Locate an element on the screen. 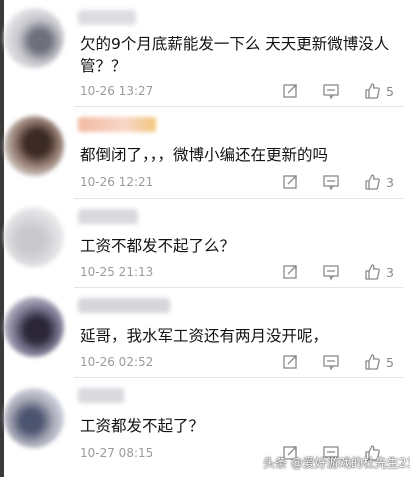 The image size is (410, 477). comment-text: 都倒闭了，，，微博小编还在更新的吗 is located at coordinates (204, 155).